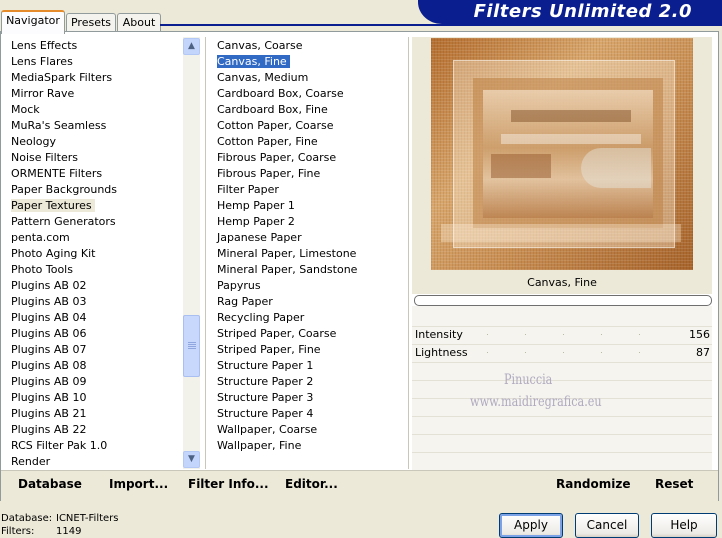 The image size is (722, 538). Describe the element at coordinates (265, 413) in the screenshot. I see `list-item-label: Structure Paper 4` at that location.